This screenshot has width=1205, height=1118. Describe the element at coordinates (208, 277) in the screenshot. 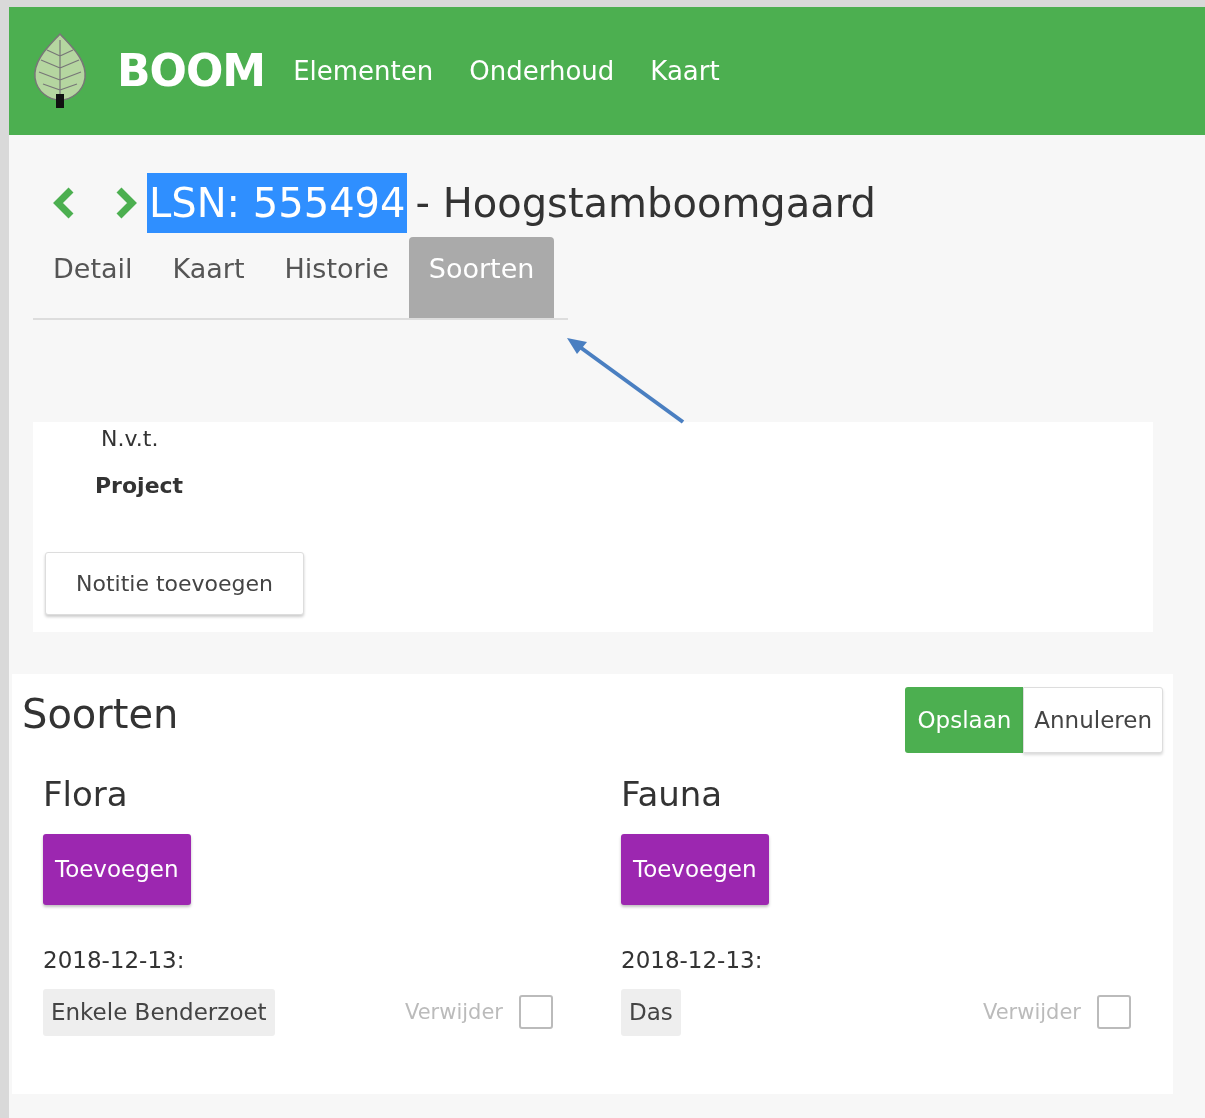

I see `tab: Kaart` at that location.